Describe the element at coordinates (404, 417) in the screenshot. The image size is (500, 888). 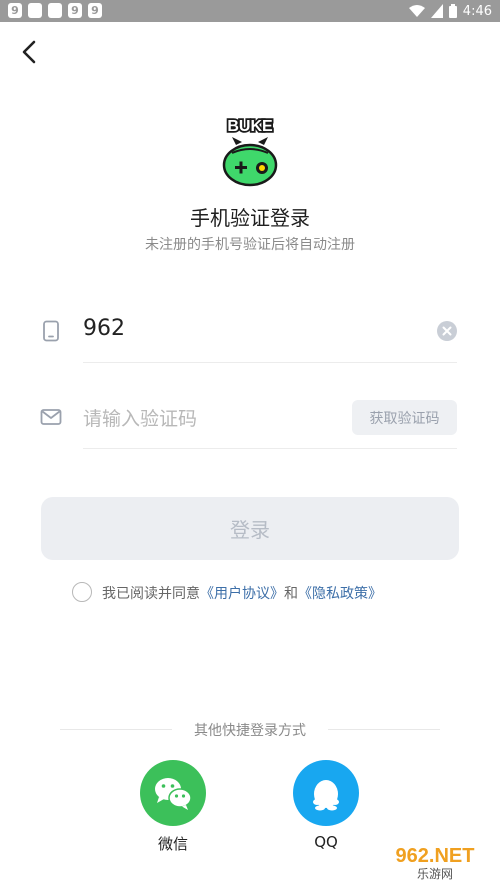
I see `get-code-button: 获取验证码` at that location.